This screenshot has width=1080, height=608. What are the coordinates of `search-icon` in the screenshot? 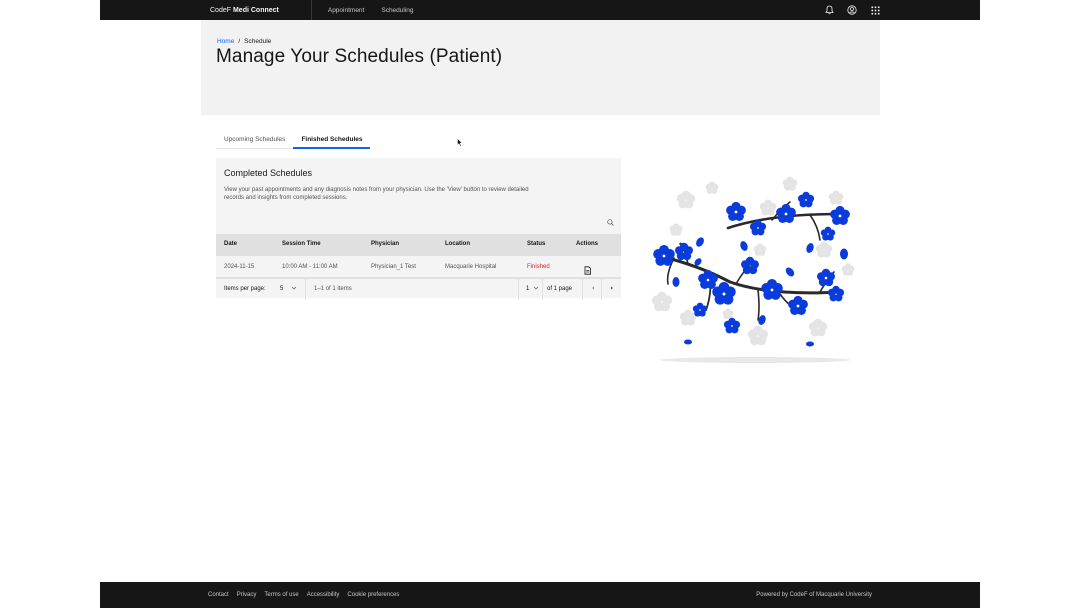 It's located at (610, 222).